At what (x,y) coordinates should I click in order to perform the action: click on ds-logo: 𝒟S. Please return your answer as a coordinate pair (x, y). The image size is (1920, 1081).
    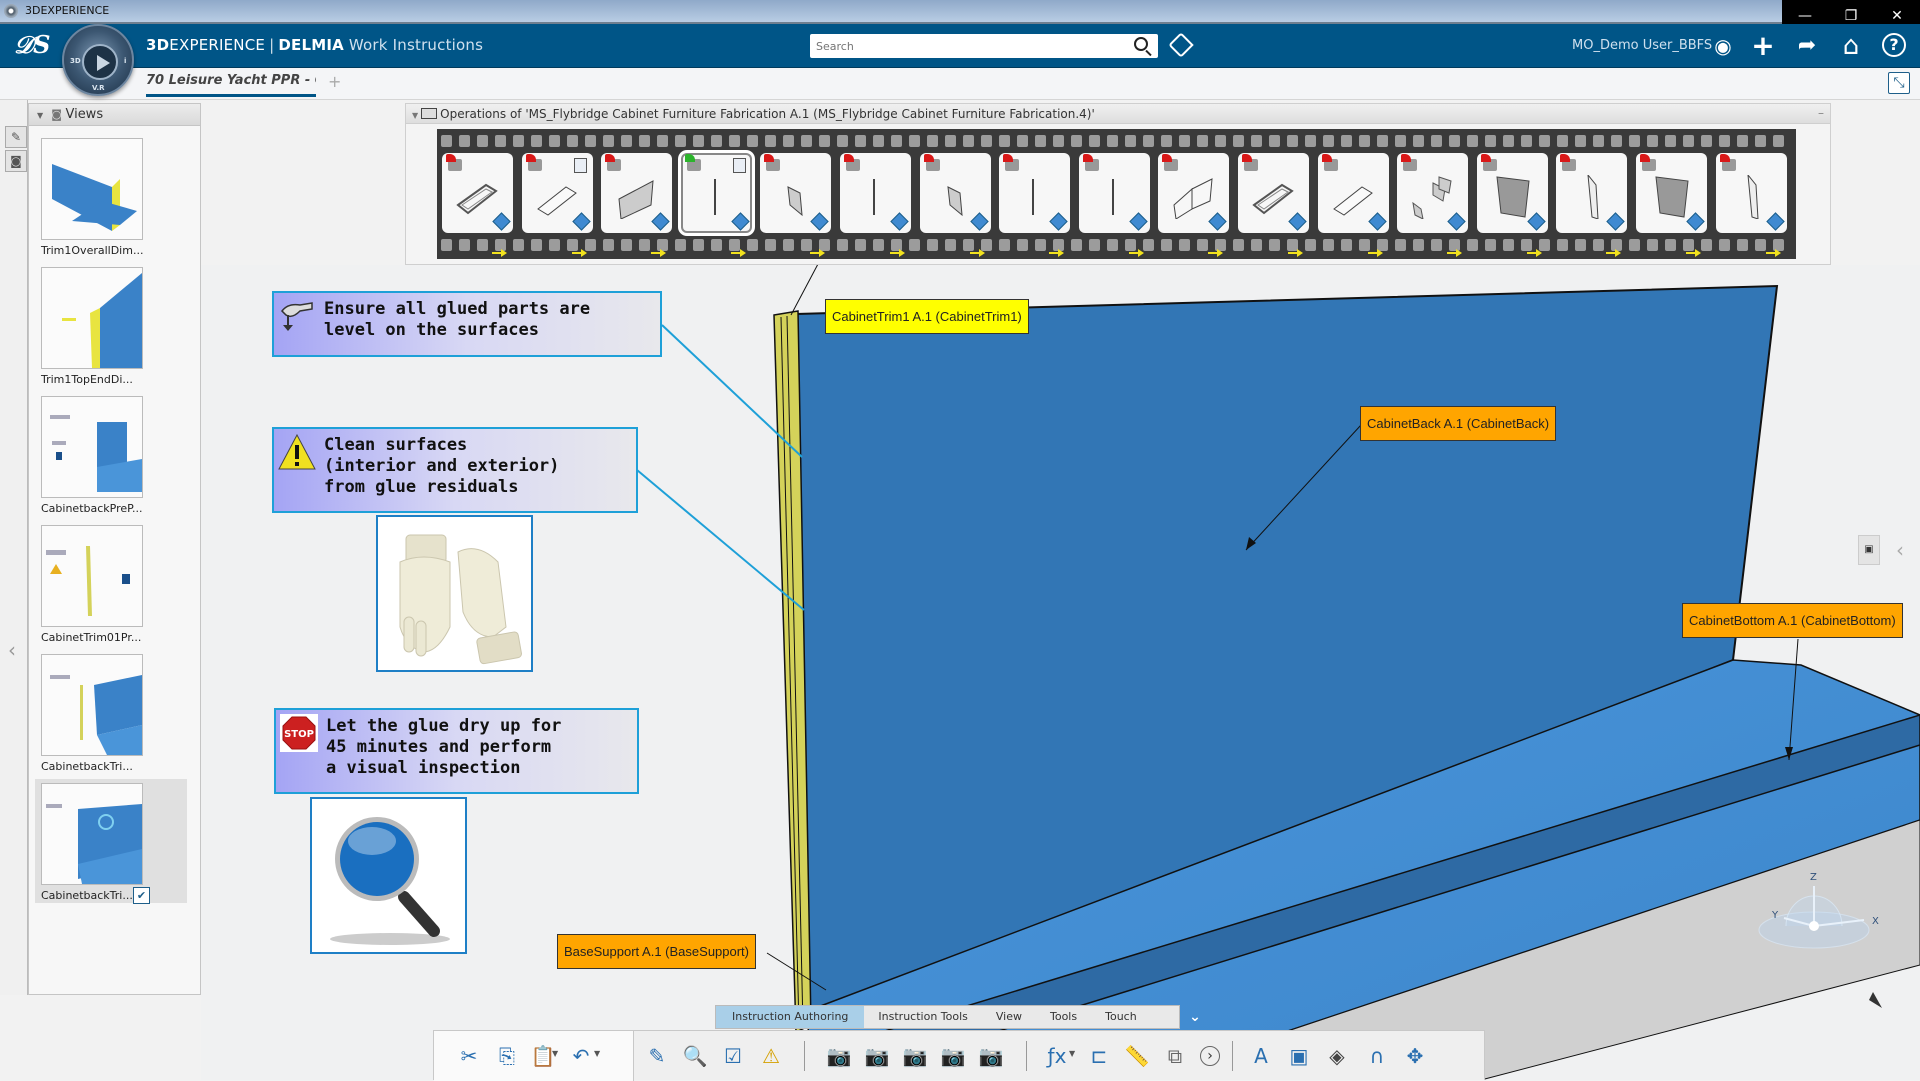
    Looking at the image, I should click on (32, 44).